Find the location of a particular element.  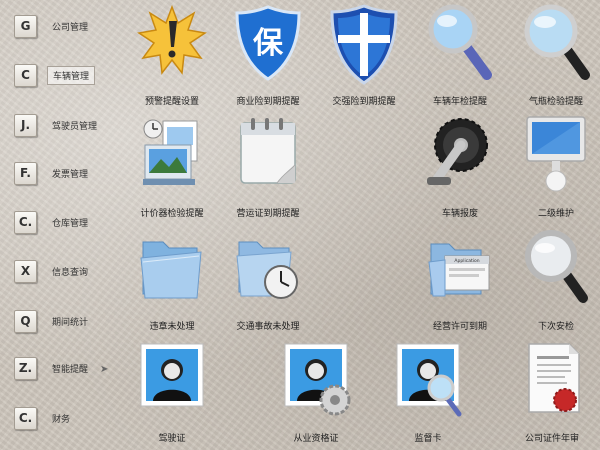

tile-meter-inspection: 计价器检验提醒 is located at coordinates (172, 169).